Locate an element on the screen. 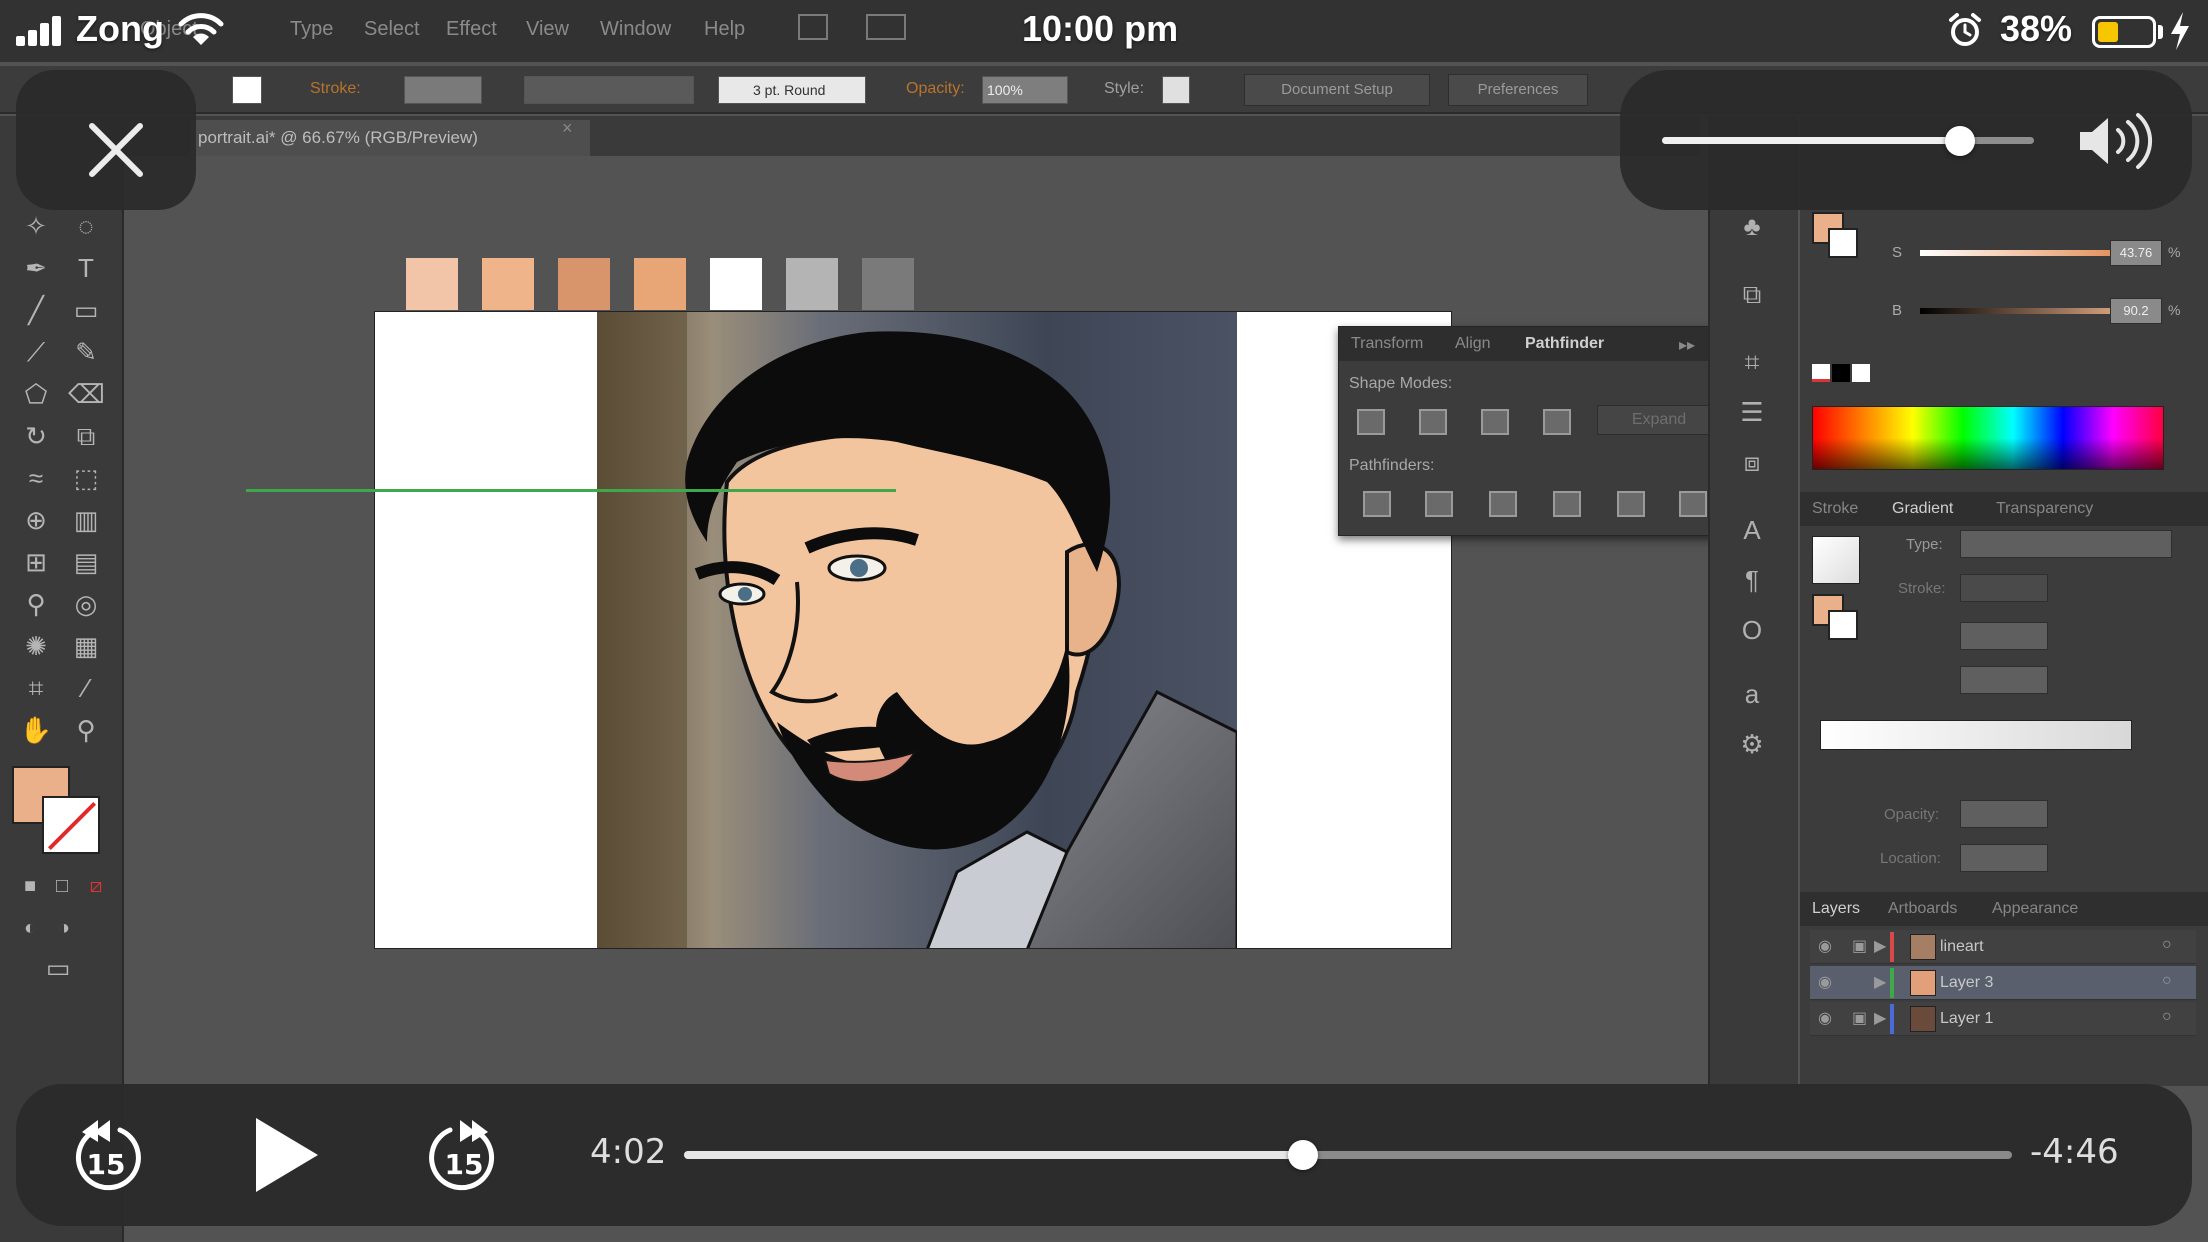 The width and height of the screenshot is (2208, 1242). pathfinders-label: Pathfinders: is located at coordinates (1392, 465).